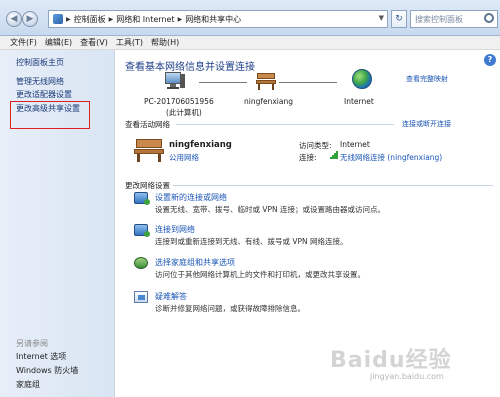  Describe the element at coordinates (251, 241) in the screenshot. I see `task-description: 连接到或重新连接到无线、有线、拨号或 VPN 网络连接。` at that location.